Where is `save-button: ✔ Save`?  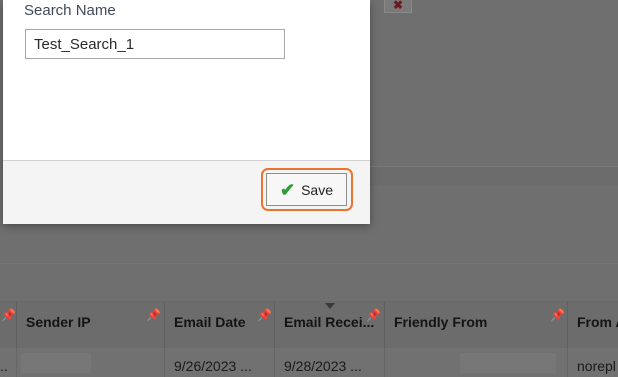 save-button: ✔ Save is located at coordinates (306, 189).